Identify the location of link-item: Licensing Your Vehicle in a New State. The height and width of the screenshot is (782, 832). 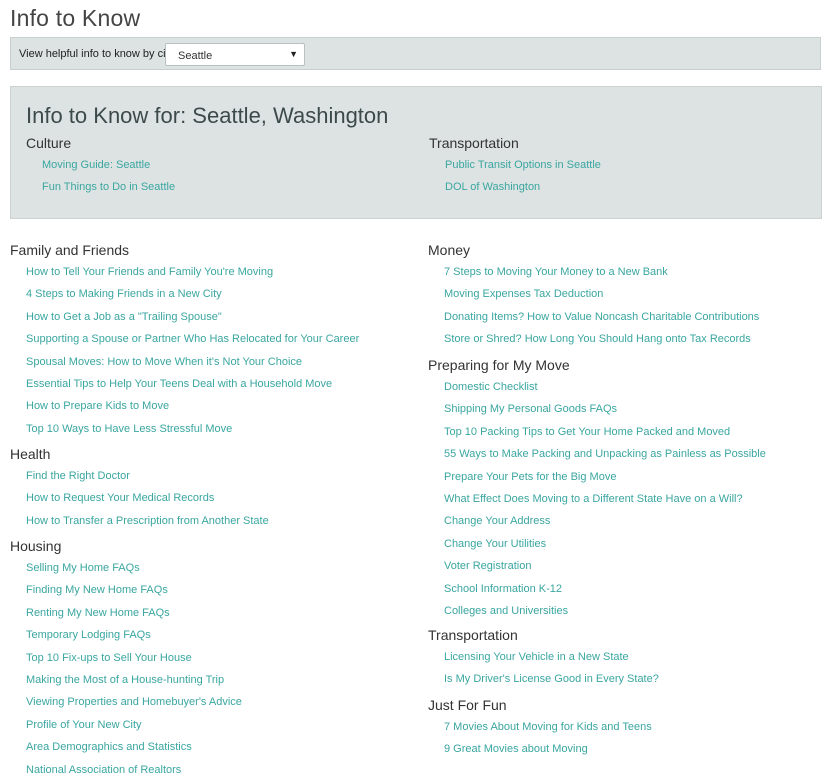
(543, 657).